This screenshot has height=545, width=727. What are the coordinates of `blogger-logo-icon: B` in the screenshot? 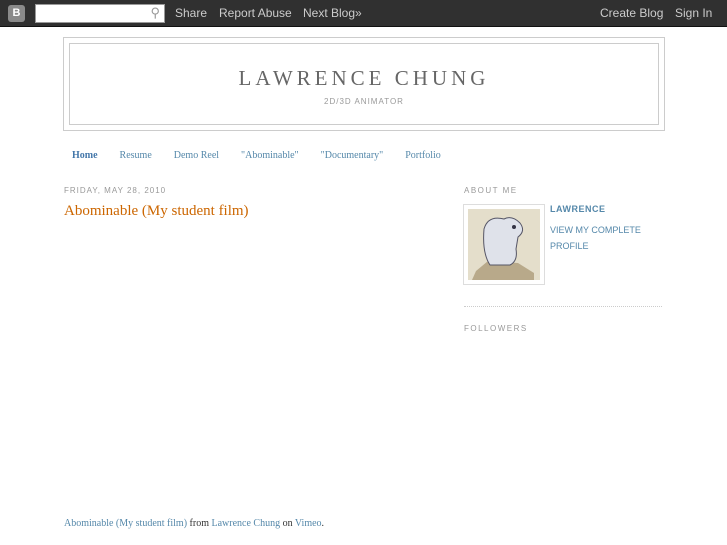 It's located at (16, 13).